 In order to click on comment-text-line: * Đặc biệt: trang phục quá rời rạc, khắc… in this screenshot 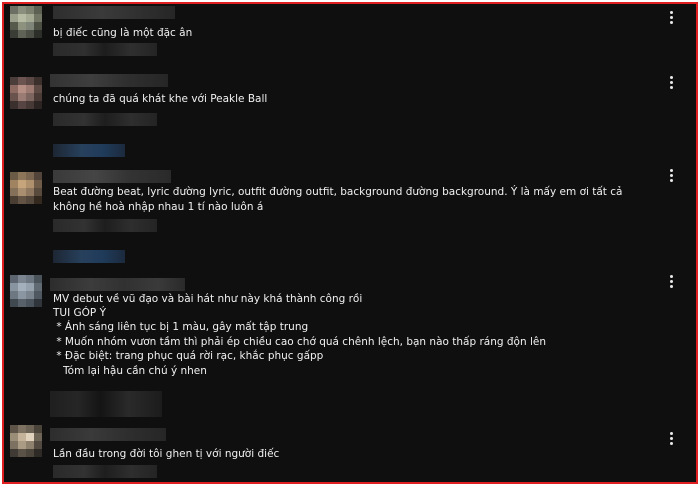, I will do `click(188, 356)`.